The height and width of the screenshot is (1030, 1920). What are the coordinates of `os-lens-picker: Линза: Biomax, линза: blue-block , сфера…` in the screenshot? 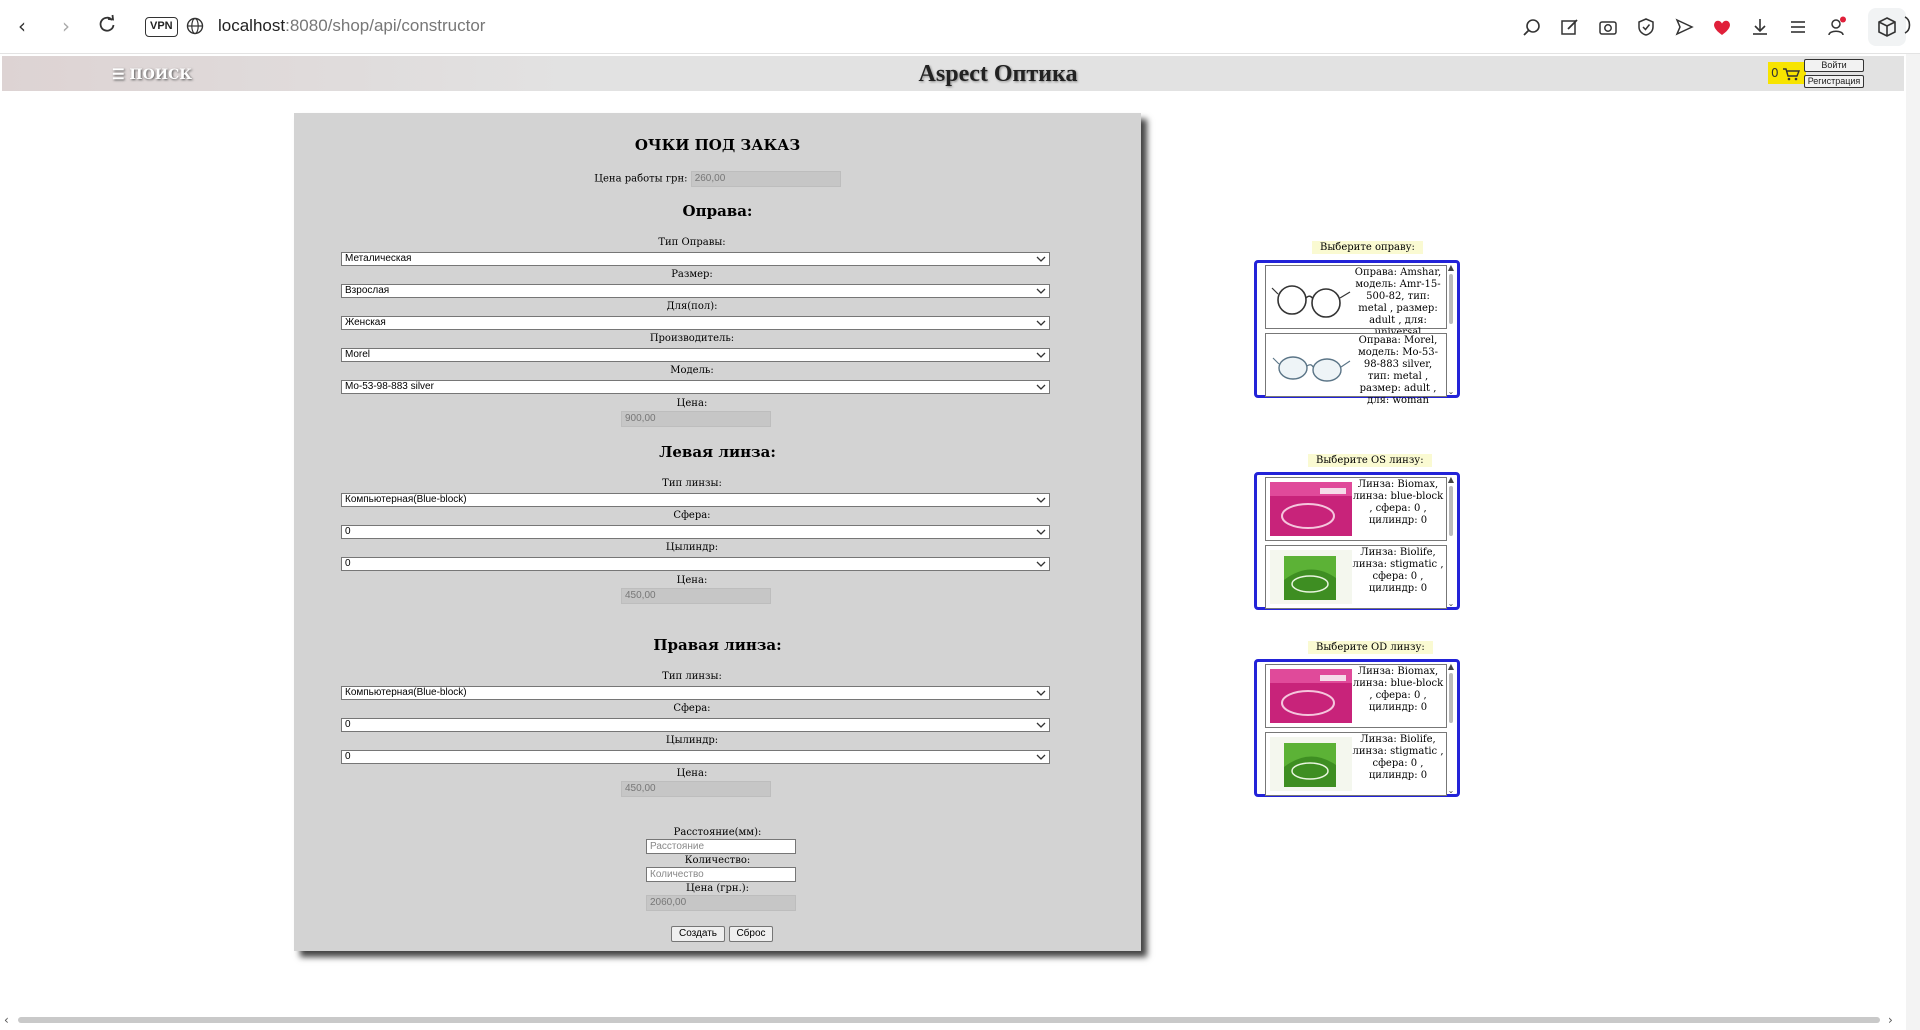 It's located at (1357, 541).